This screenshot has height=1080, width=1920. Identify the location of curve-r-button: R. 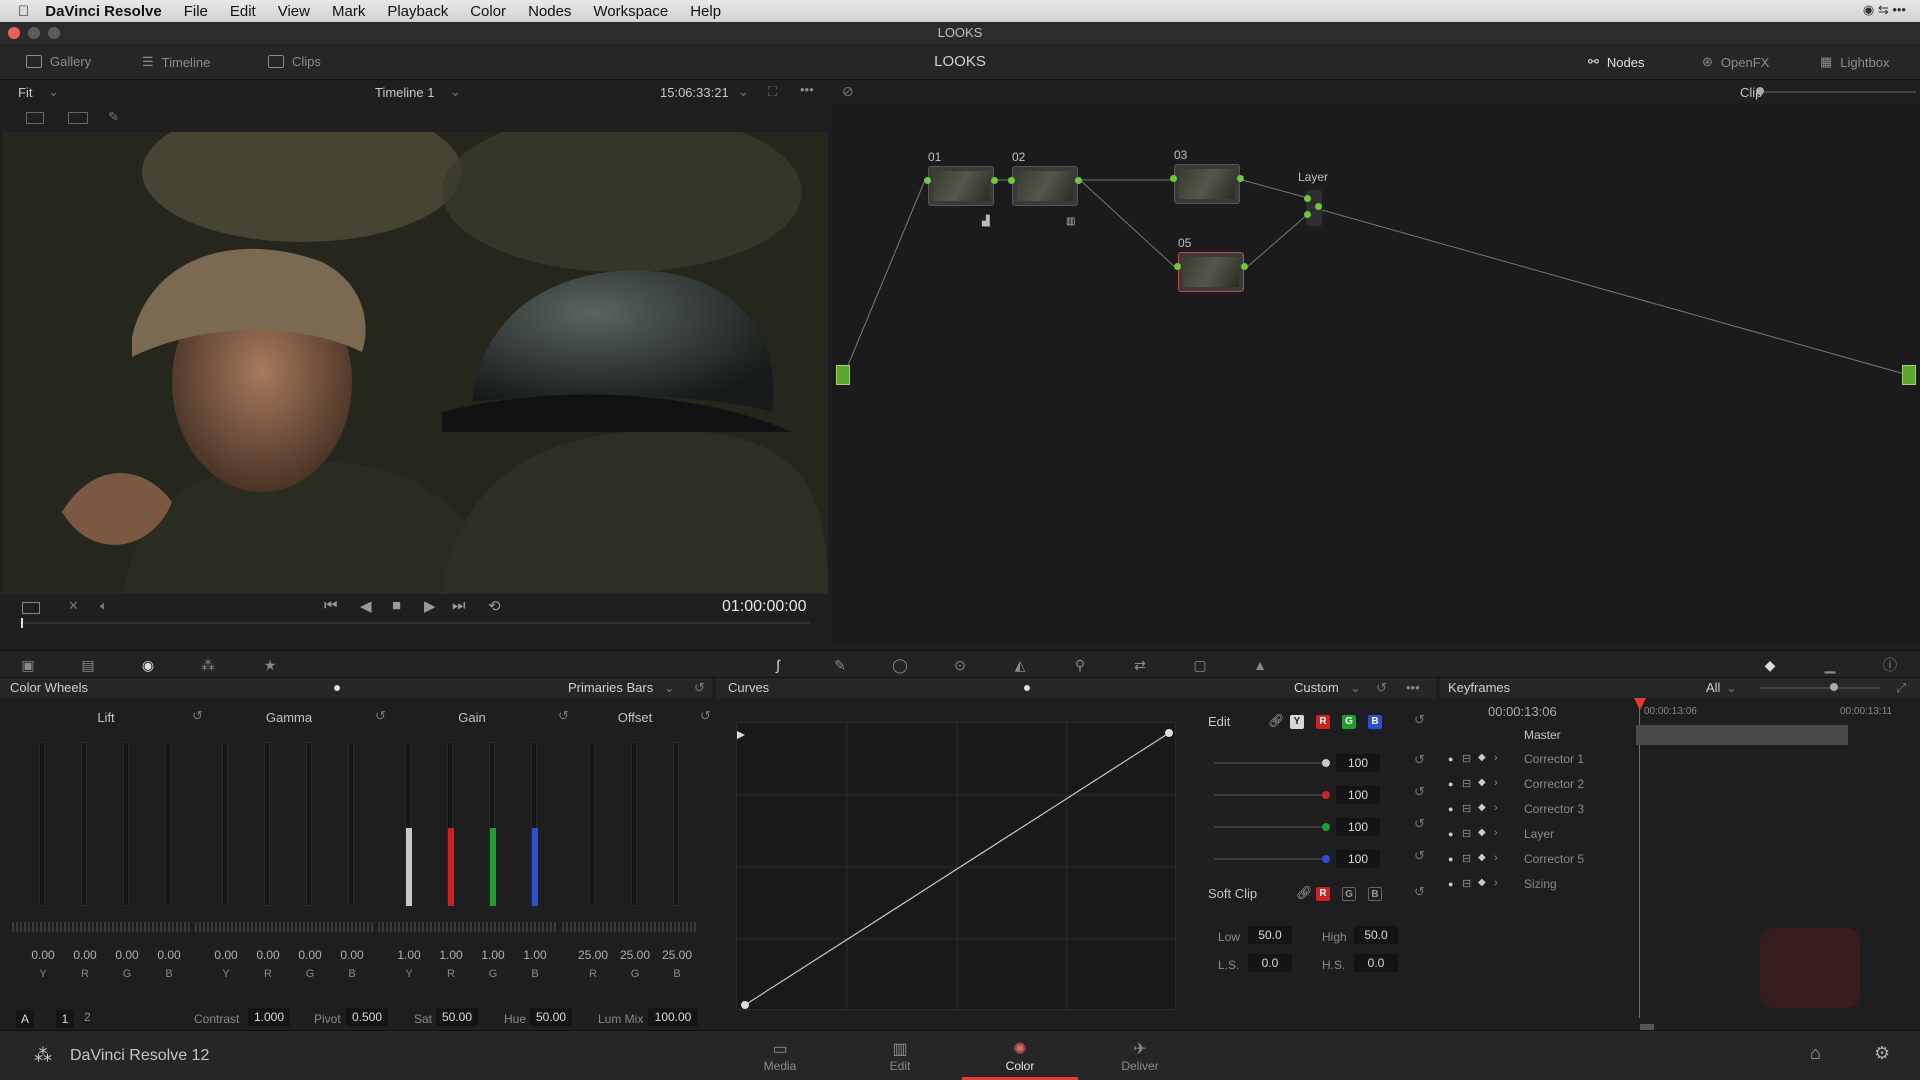
(1323, 722).